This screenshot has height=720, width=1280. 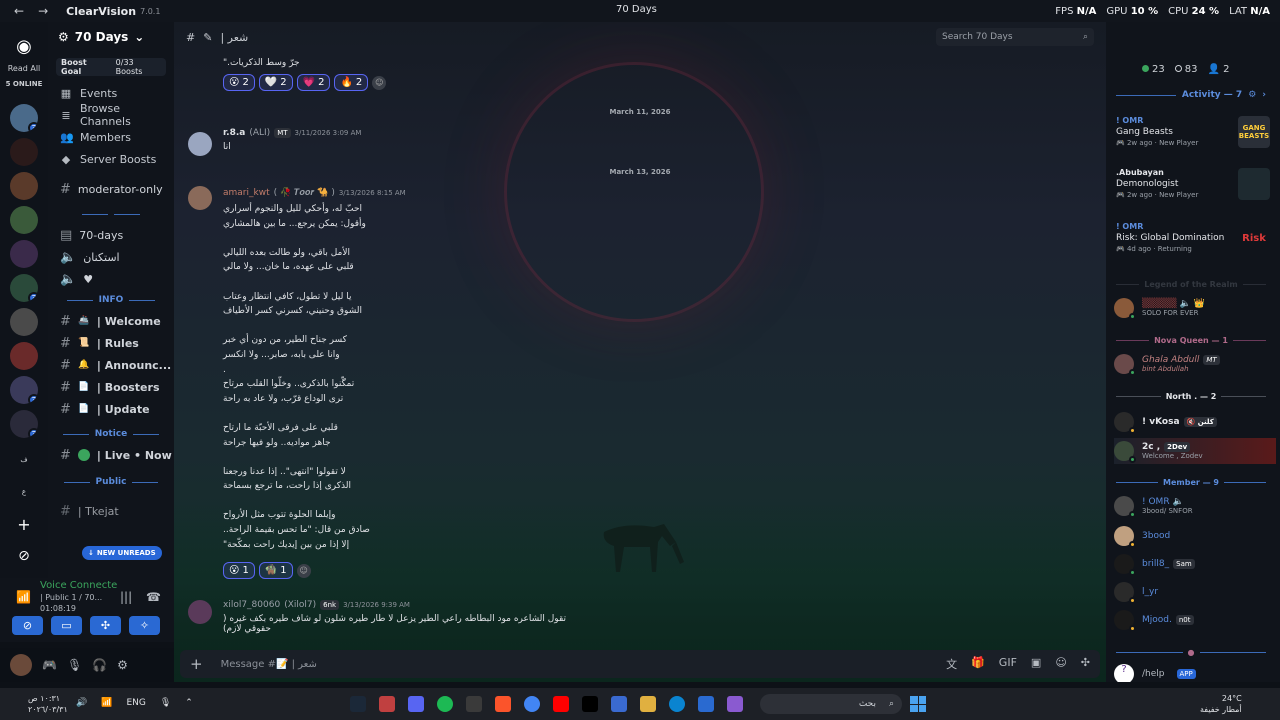 I want to click on message-composer: + Message #📝 | شعر 文 🎁 GIF ▣ ☺ ✣, so click(x=640, y=664).